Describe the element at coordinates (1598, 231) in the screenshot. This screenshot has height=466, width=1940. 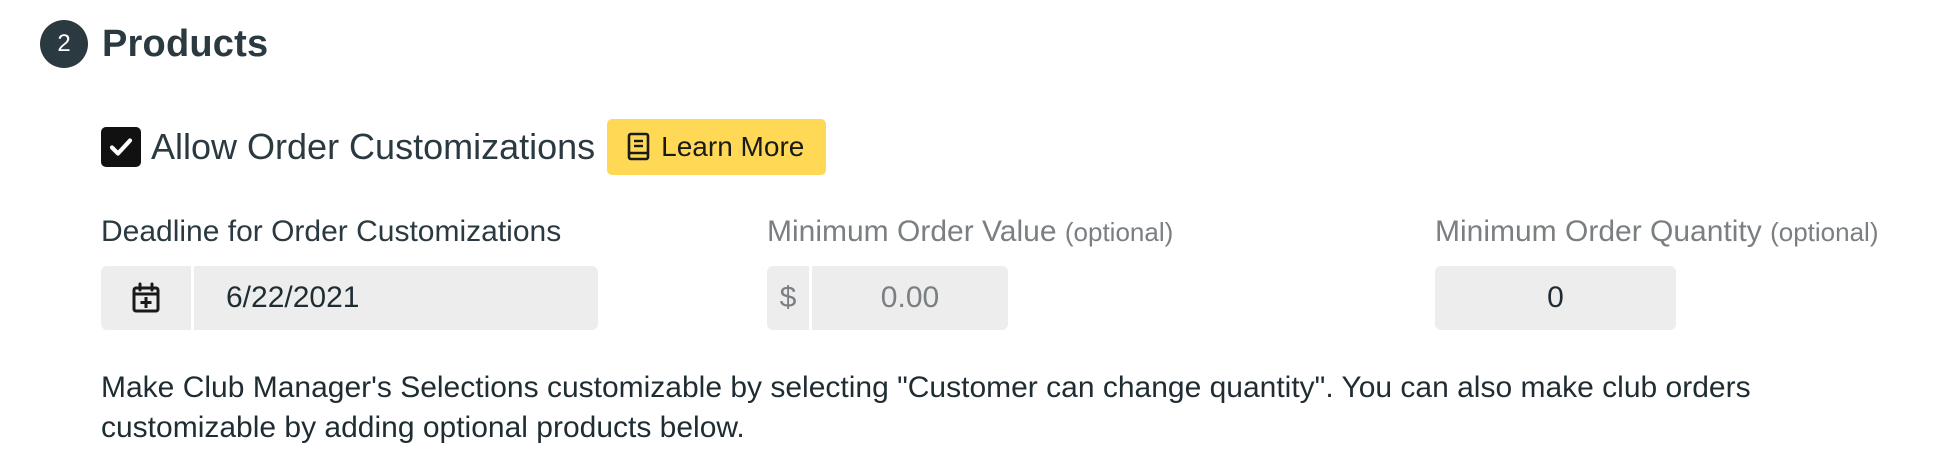
I see `min-order-quantity-label-text: Minimum Order Quantity` at that location.